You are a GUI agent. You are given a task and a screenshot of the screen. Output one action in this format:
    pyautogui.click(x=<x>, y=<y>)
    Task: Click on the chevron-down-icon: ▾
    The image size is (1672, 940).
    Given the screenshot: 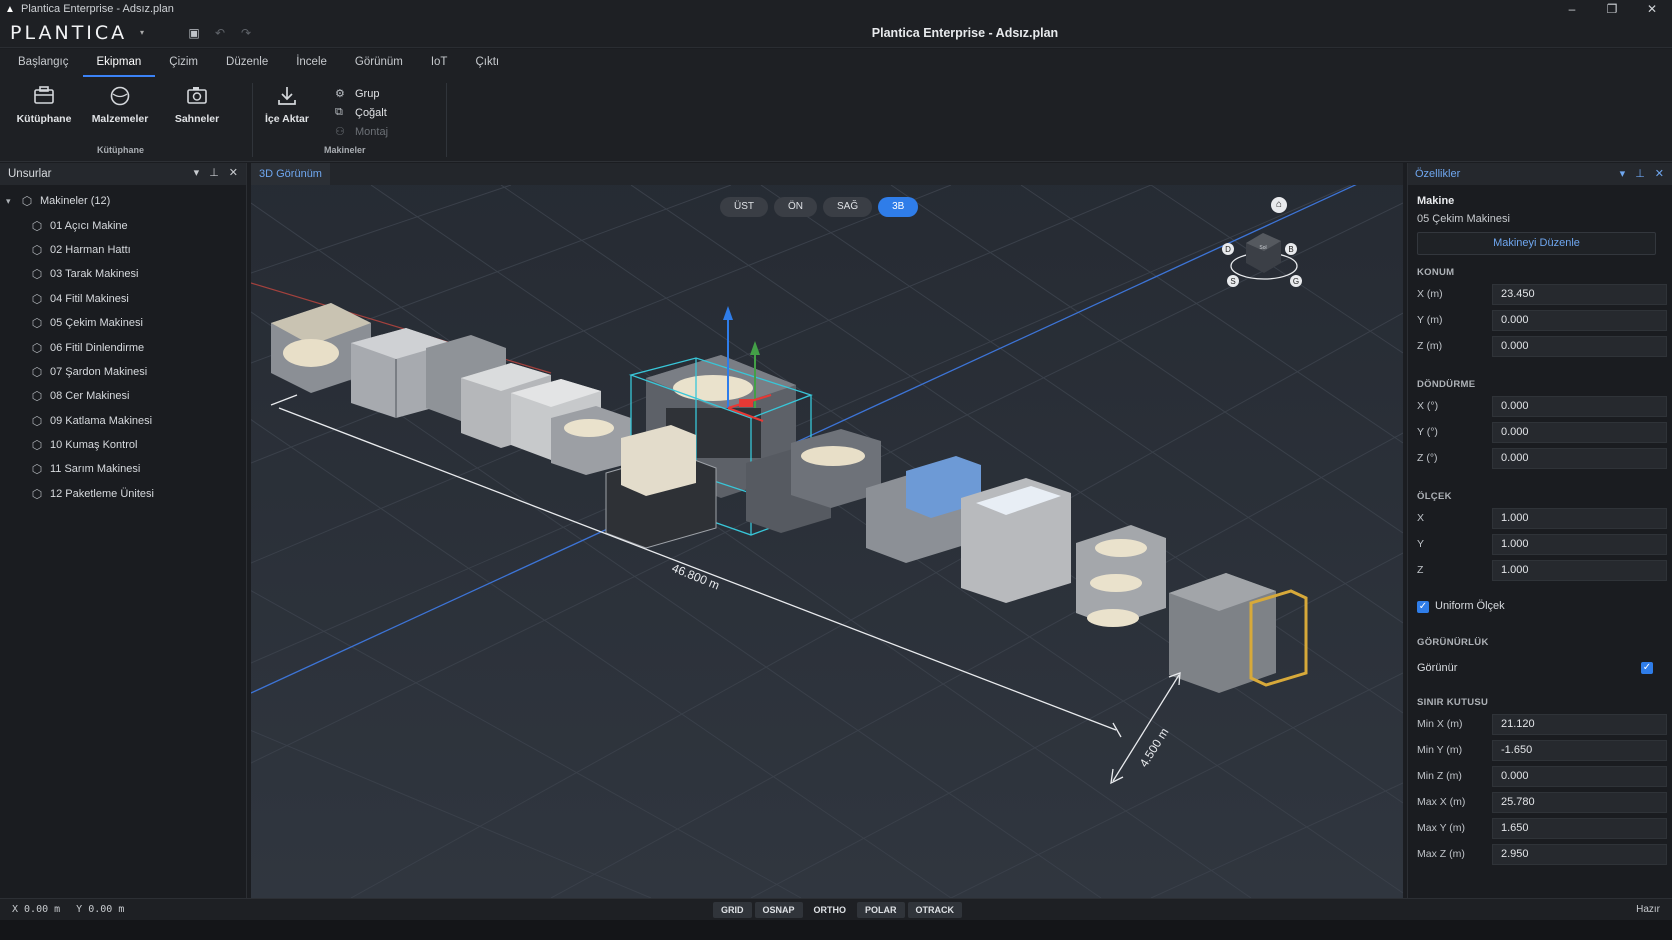 What is the action you would take?
    pyautogui.click(x=11, y=201)
    